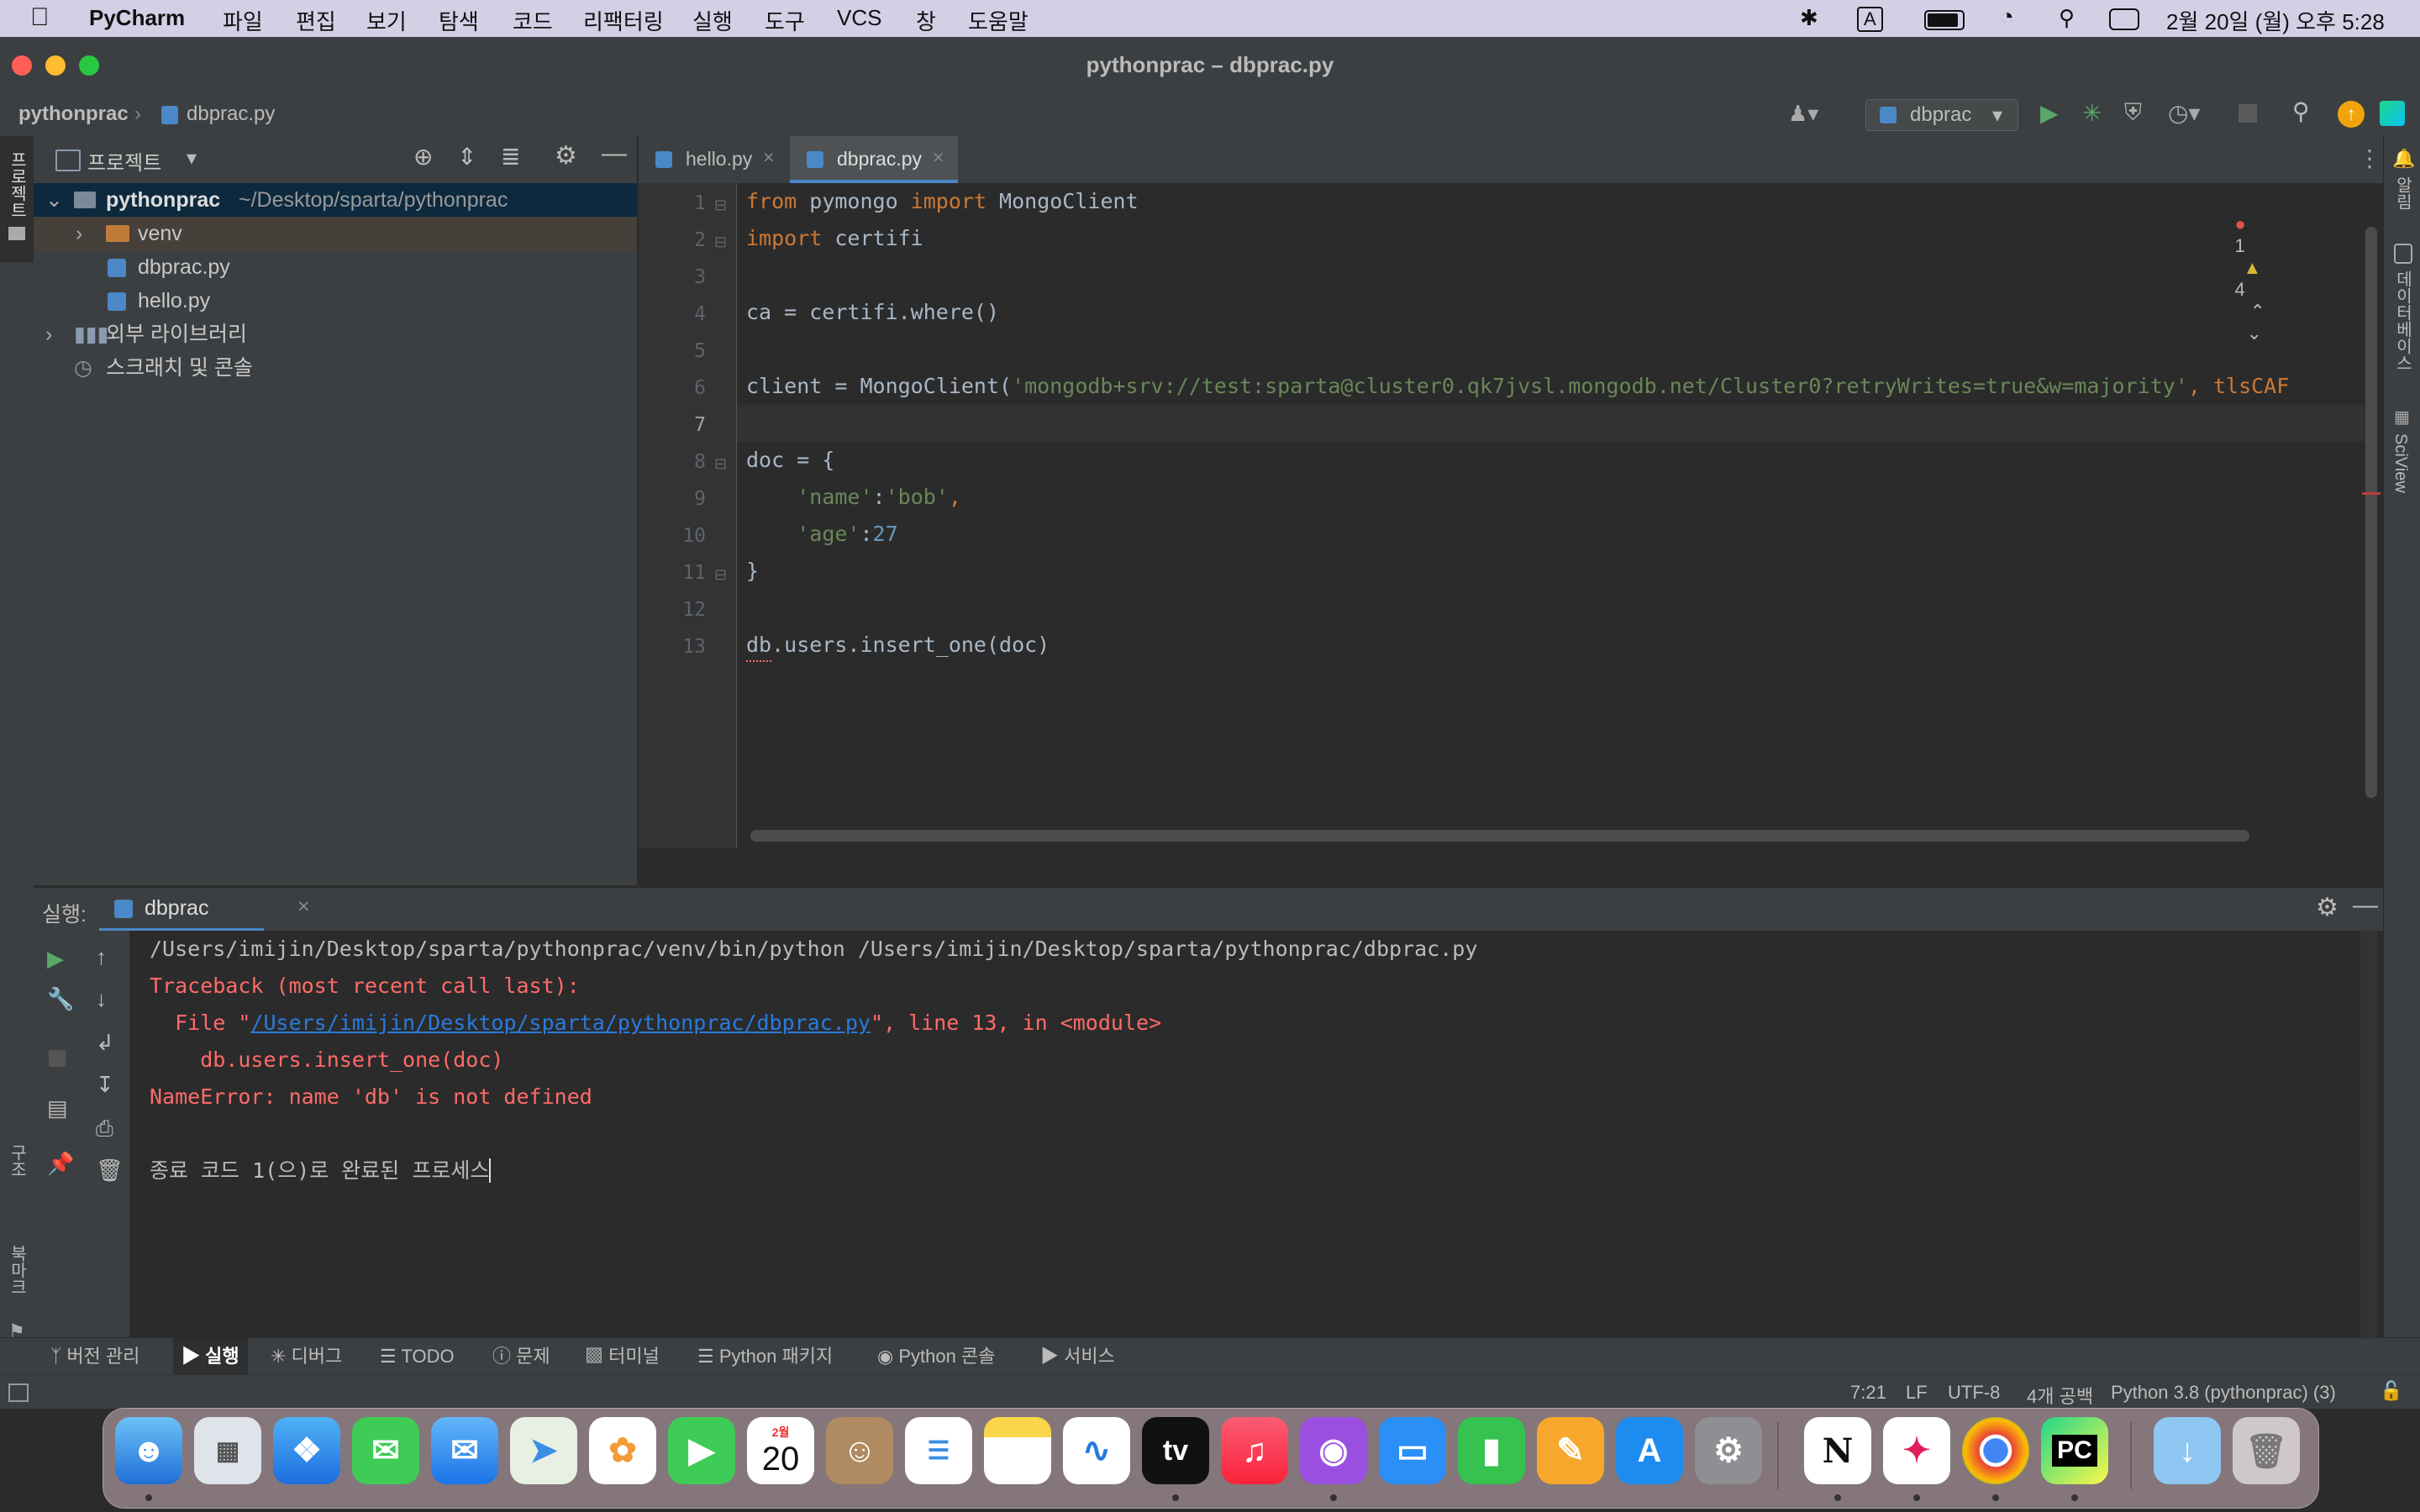 Image resolution: width=2420 pixels, height=1512 pixels. I want to click on print-icon: ⎙, so click(105, 1129).